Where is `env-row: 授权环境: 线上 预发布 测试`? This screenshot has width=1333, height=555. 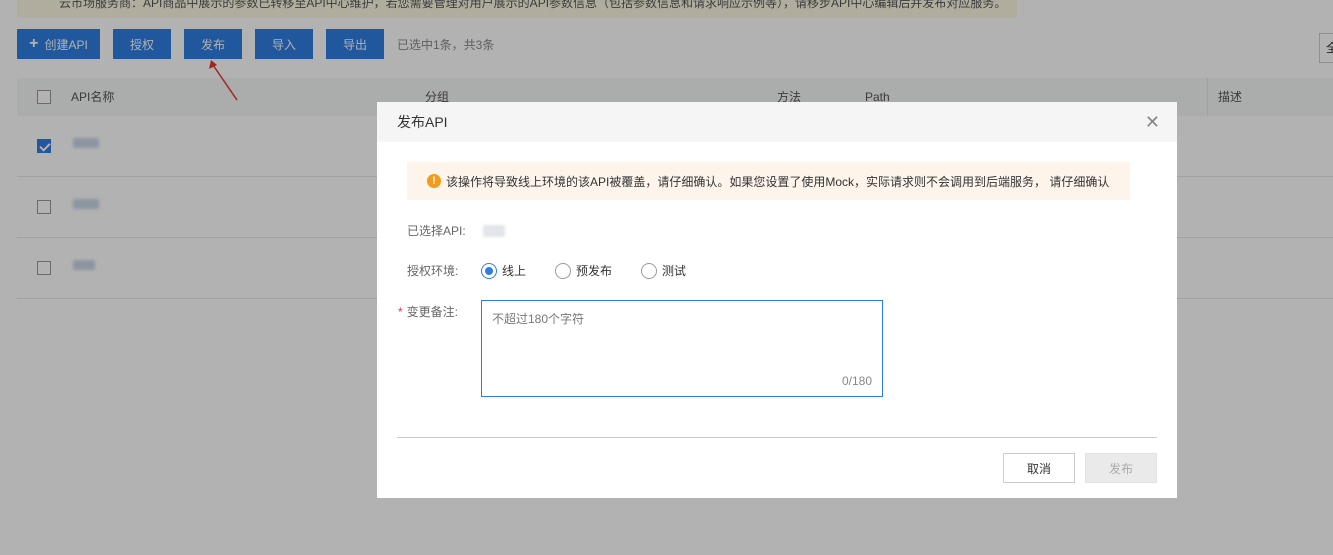
env-row: 授权环境: 线上 预发布 测试 is located at coordinates (561, 270).